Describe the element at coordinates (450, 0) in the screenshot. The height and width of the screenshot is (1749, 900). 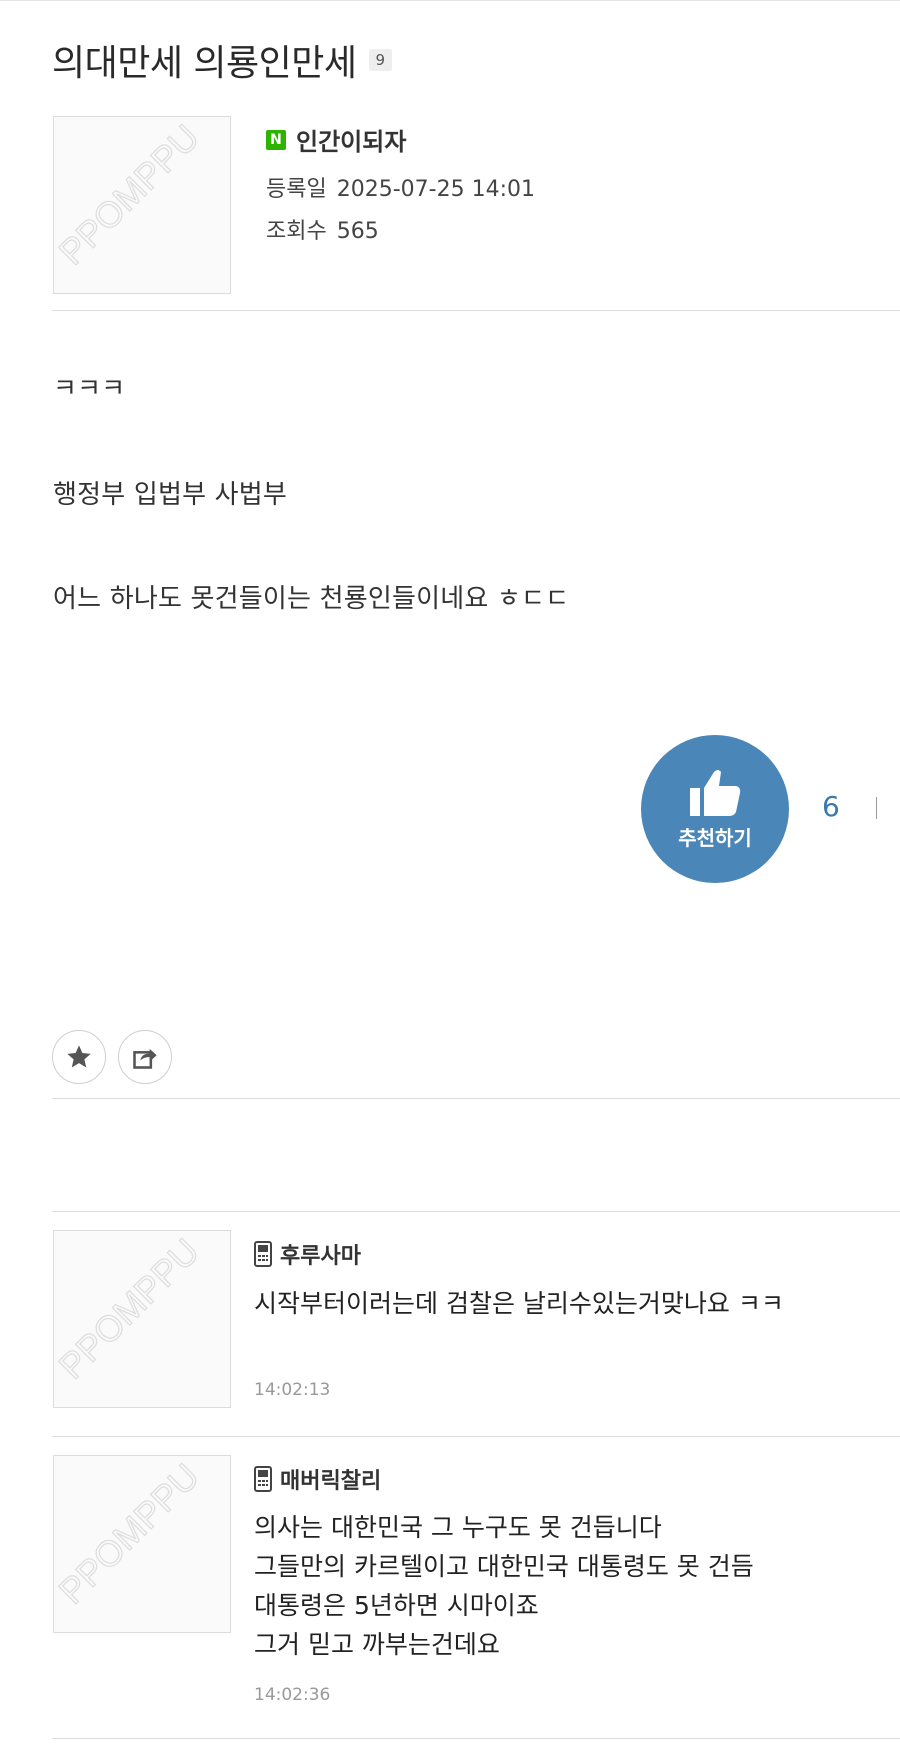
I see `top-divider` at that location.